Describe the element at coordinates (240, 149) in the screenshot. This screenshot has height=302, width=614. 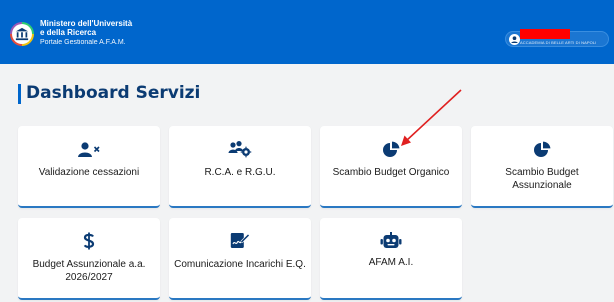
I see `users-gear-icon` at that location.